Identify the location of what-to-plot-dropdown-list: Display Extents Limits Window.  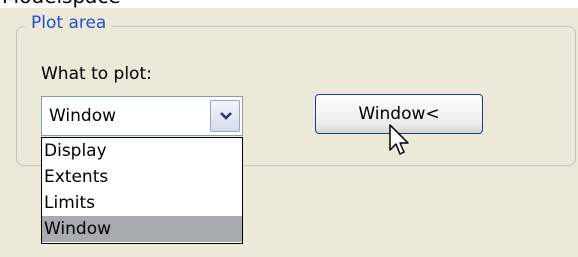
(142, 190).